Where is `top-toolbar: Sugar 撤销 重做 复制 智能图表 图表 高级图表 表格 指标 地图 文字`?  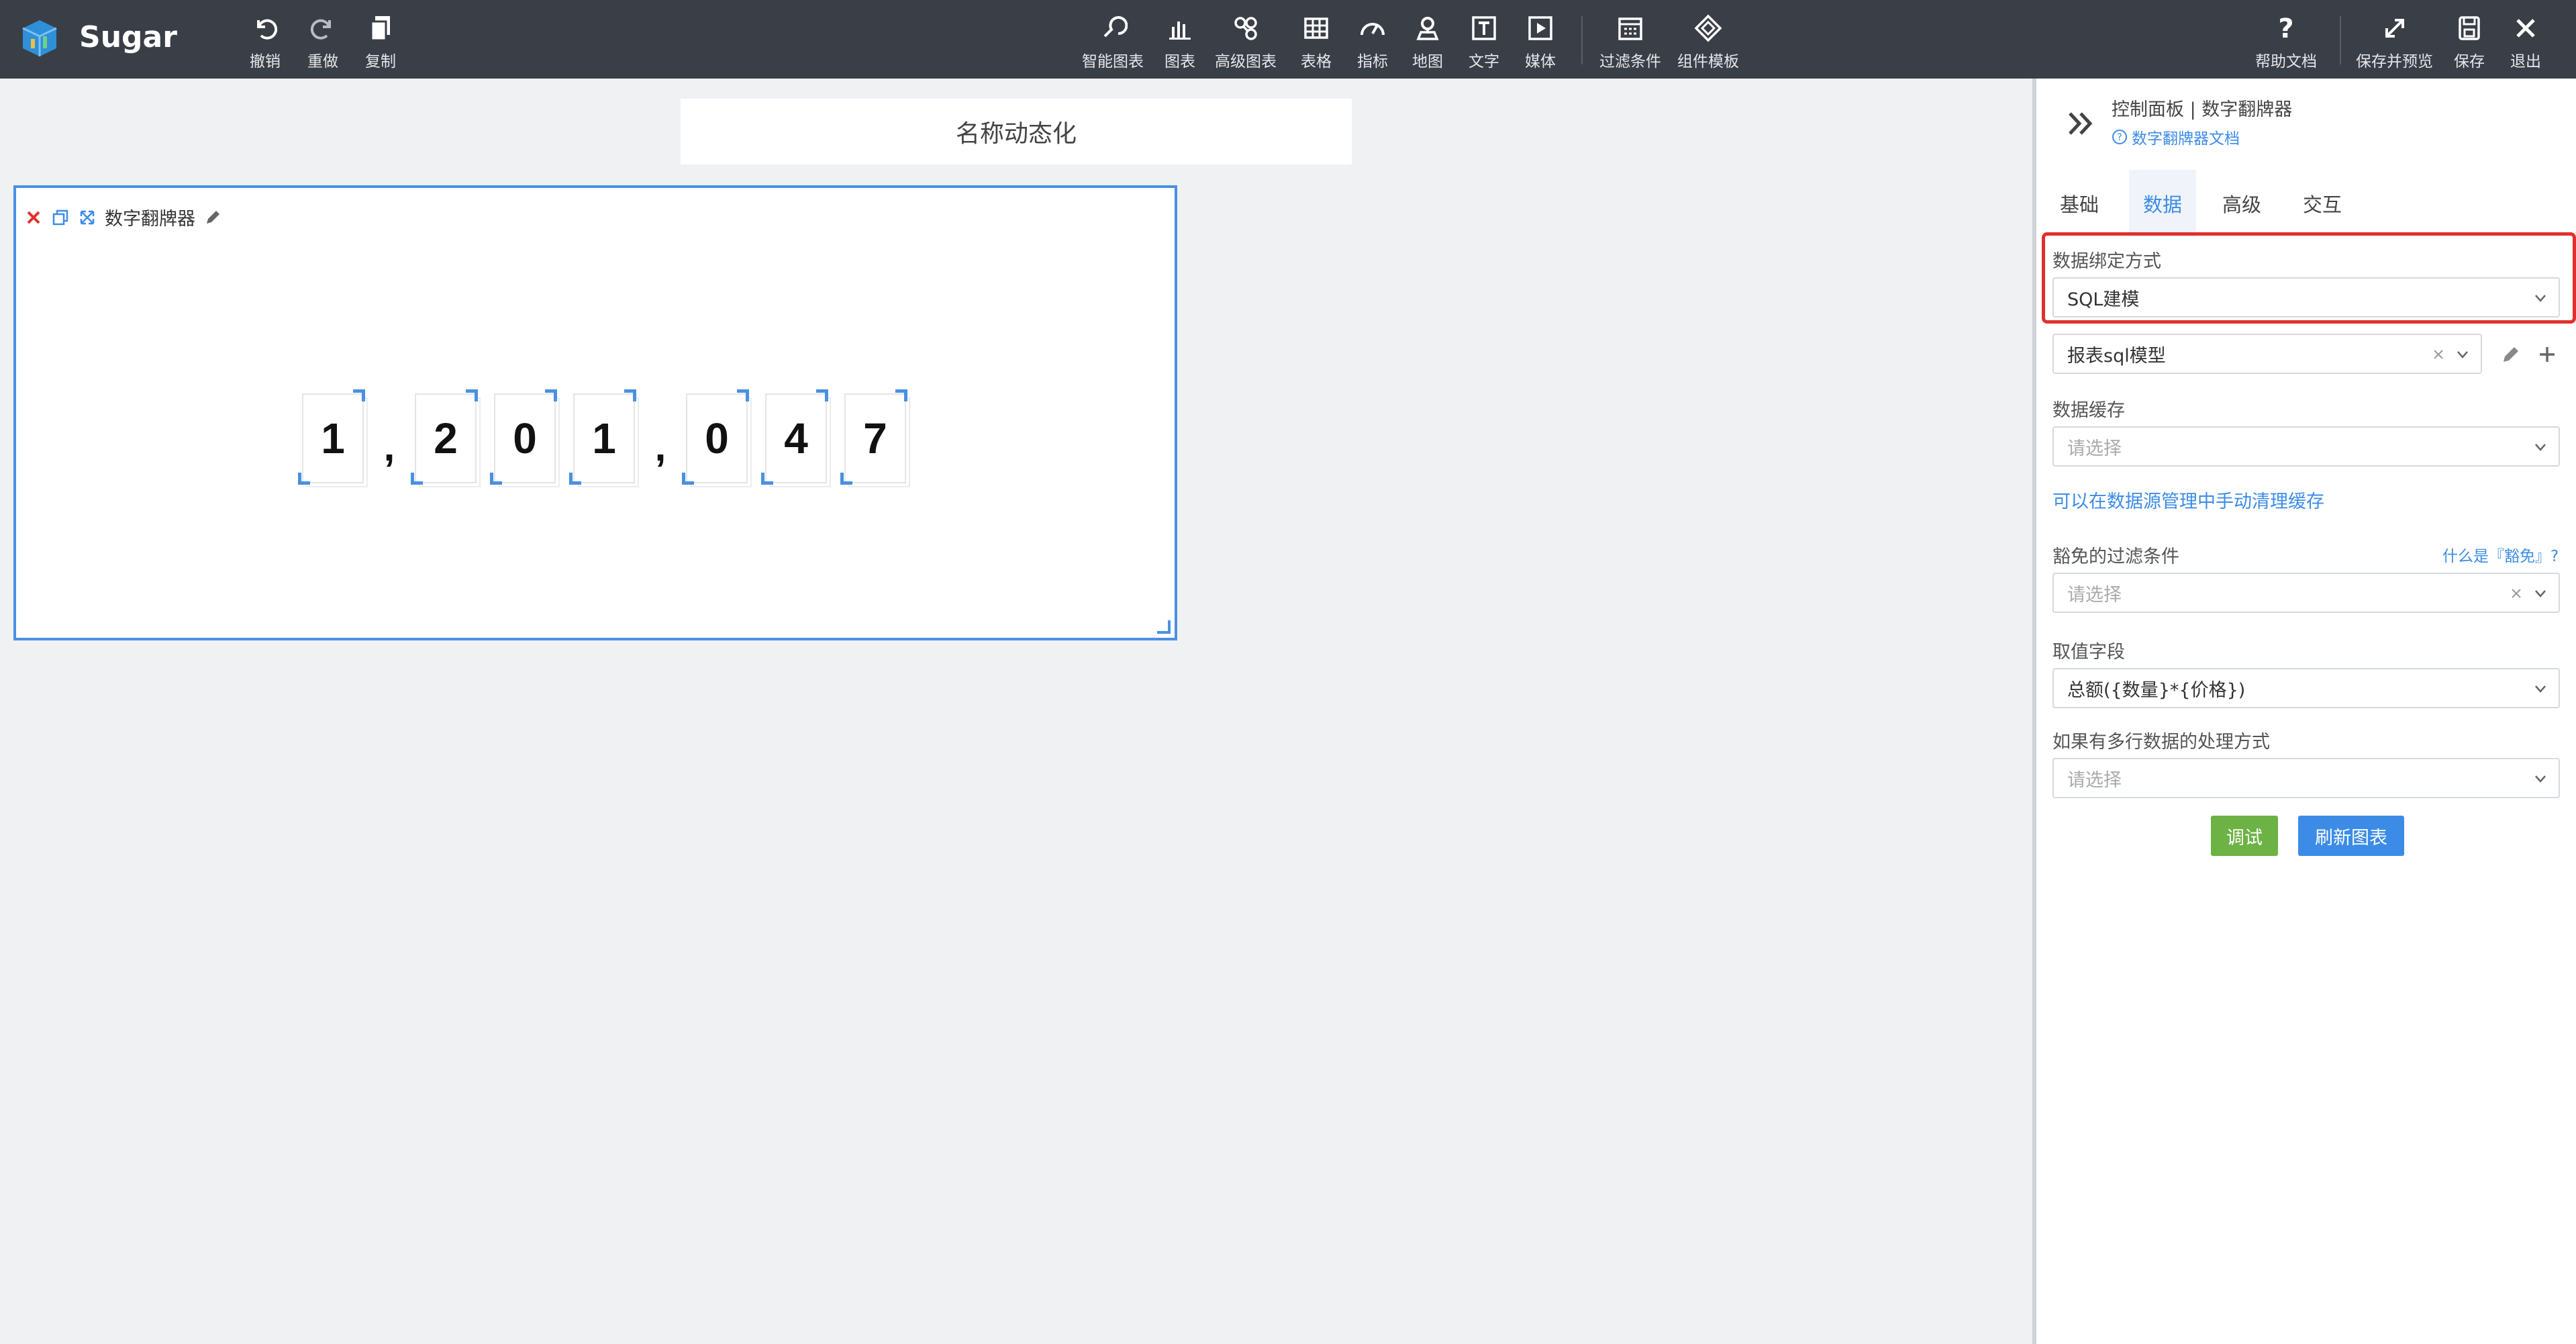
top-toolbar: Sugar 撤销 重做 复制 智能图表 图表 高级图表 表格 指标 地图 文字 is located at coordinates (1288, 39).